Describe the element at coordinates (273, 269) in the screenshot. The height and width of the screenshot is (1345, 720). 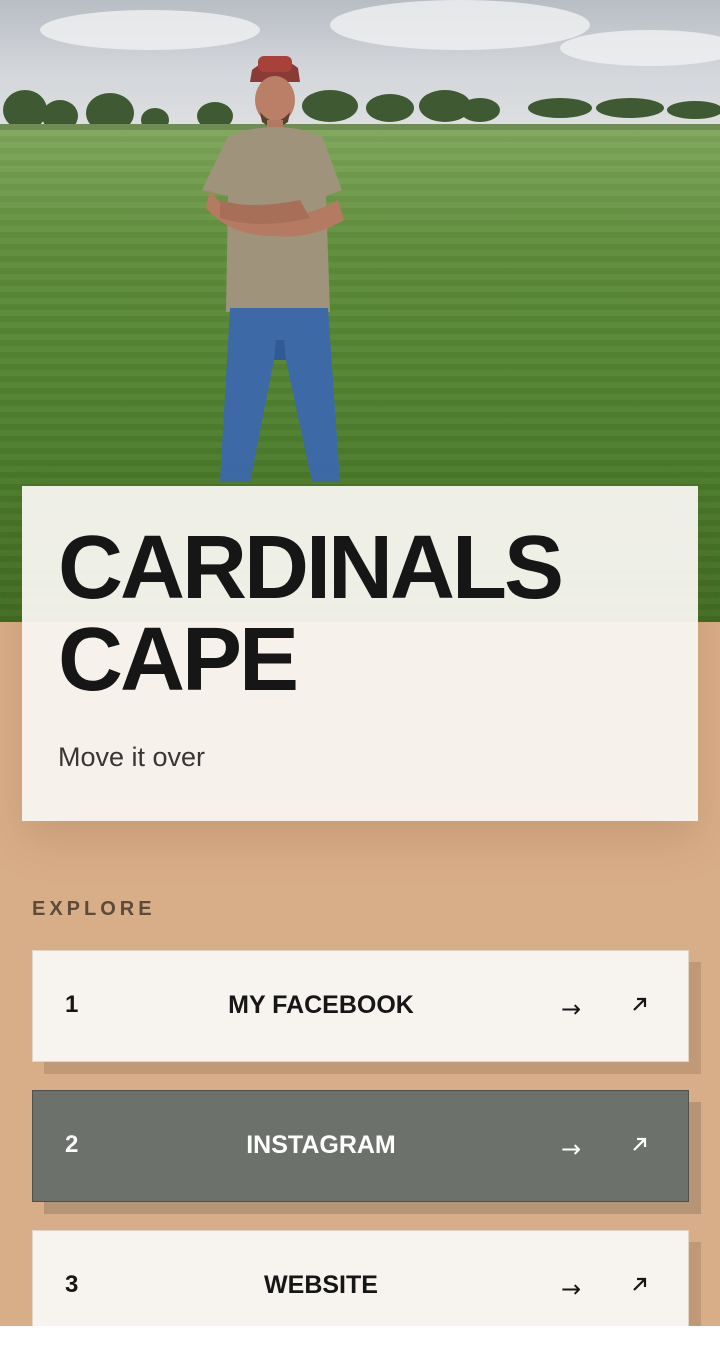
I see `person-photo` at that location.